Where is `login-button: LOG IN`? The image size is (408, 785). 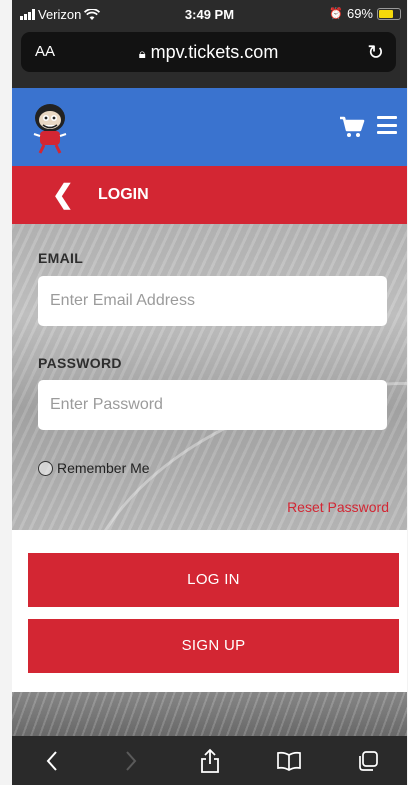
login-button: LOG IN is located at coordinates (213, 580).